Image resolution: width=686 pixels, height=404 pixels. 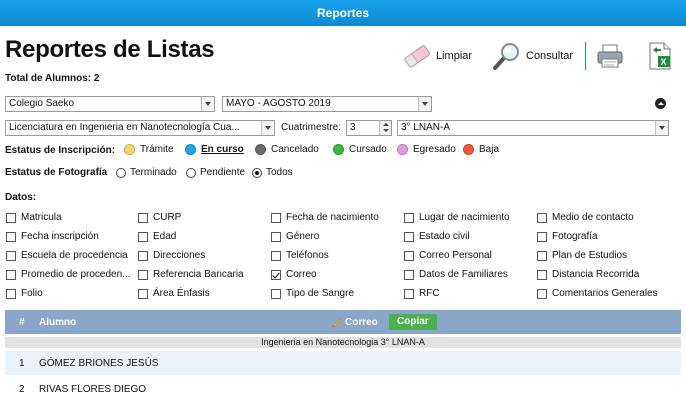 What do you see at coordinates (149, 149) in the screenshot?
I see `inscription-option-0: Trámite` at bounding box center [149, 149].